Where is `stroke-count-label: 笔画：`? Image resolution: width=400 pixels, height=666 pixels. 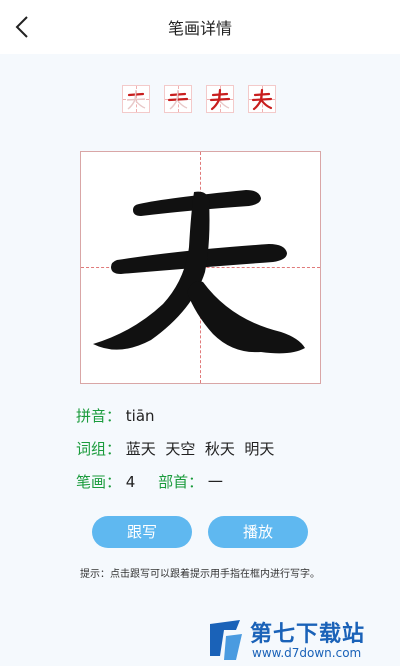 stroke-count-label: 笔画： is located at coordinates (99, 482).